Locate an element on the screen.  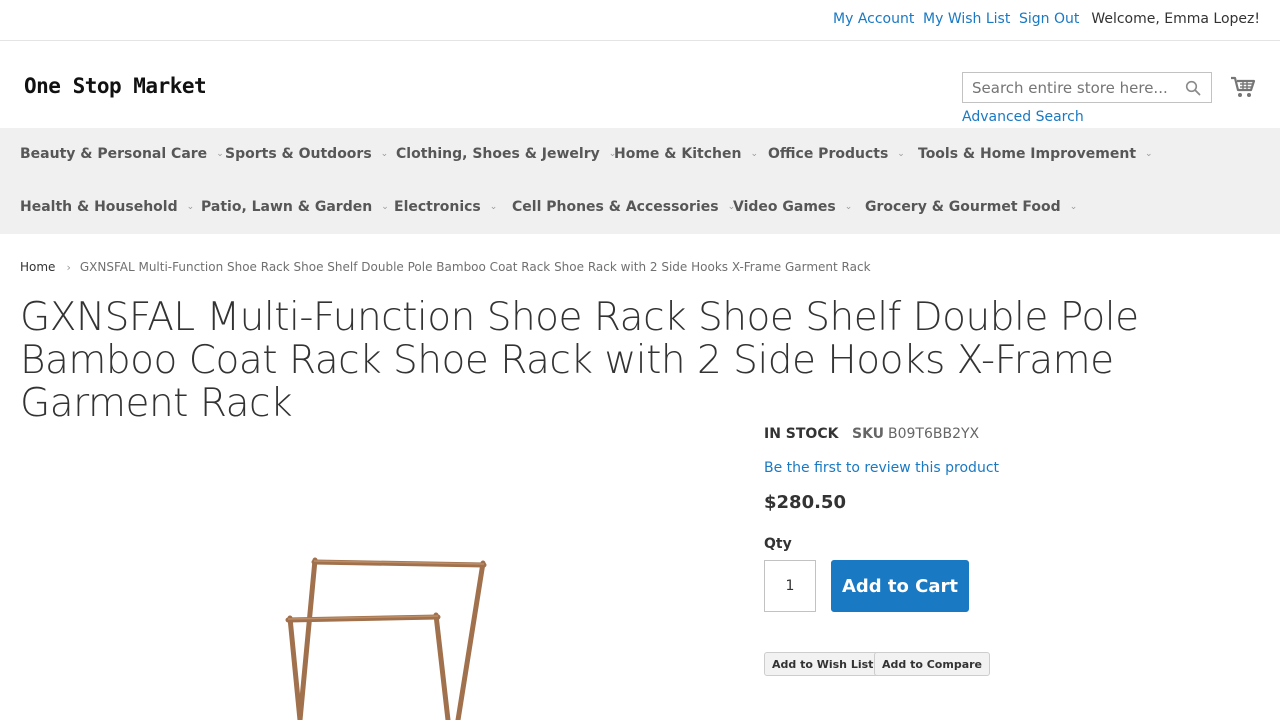
add-to-compare-button: Add to Compare is located at coordinates (932, 664).